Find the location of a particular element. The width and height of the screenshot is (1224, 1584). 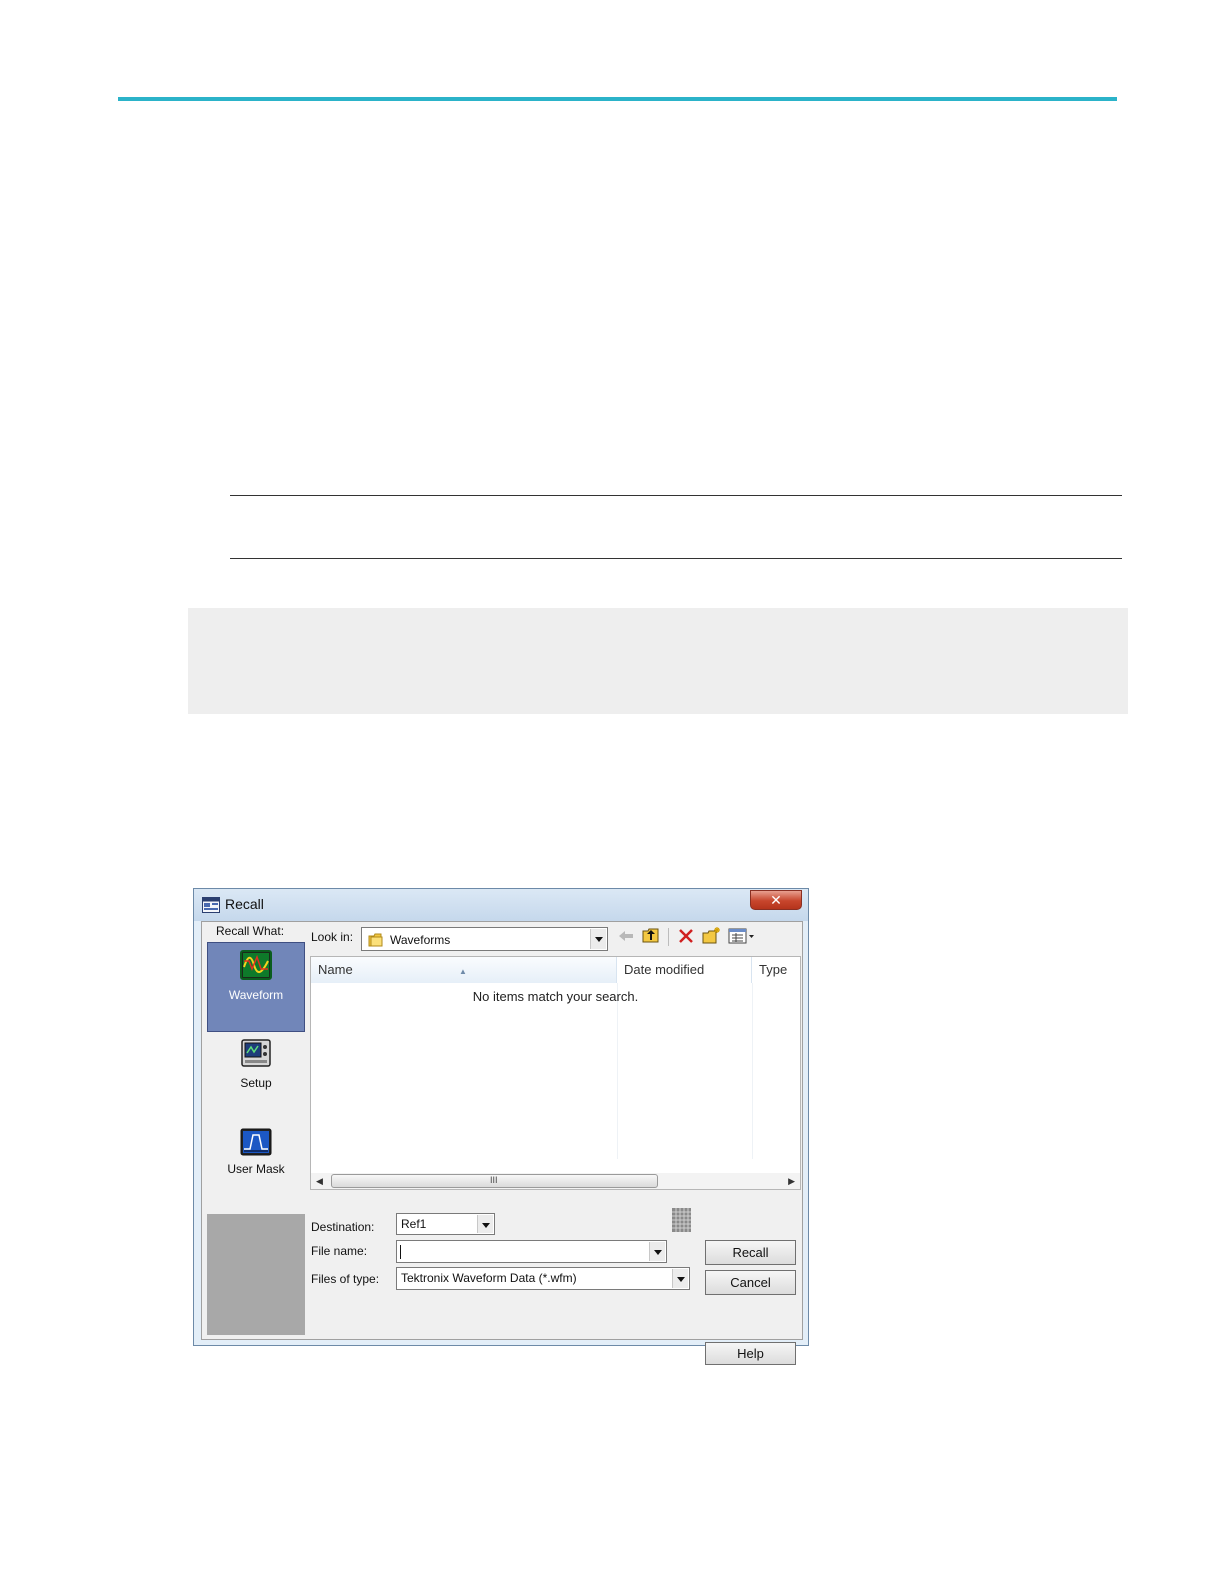

files-of-type-label: Files of type: is located at coordinates (345, 1279).